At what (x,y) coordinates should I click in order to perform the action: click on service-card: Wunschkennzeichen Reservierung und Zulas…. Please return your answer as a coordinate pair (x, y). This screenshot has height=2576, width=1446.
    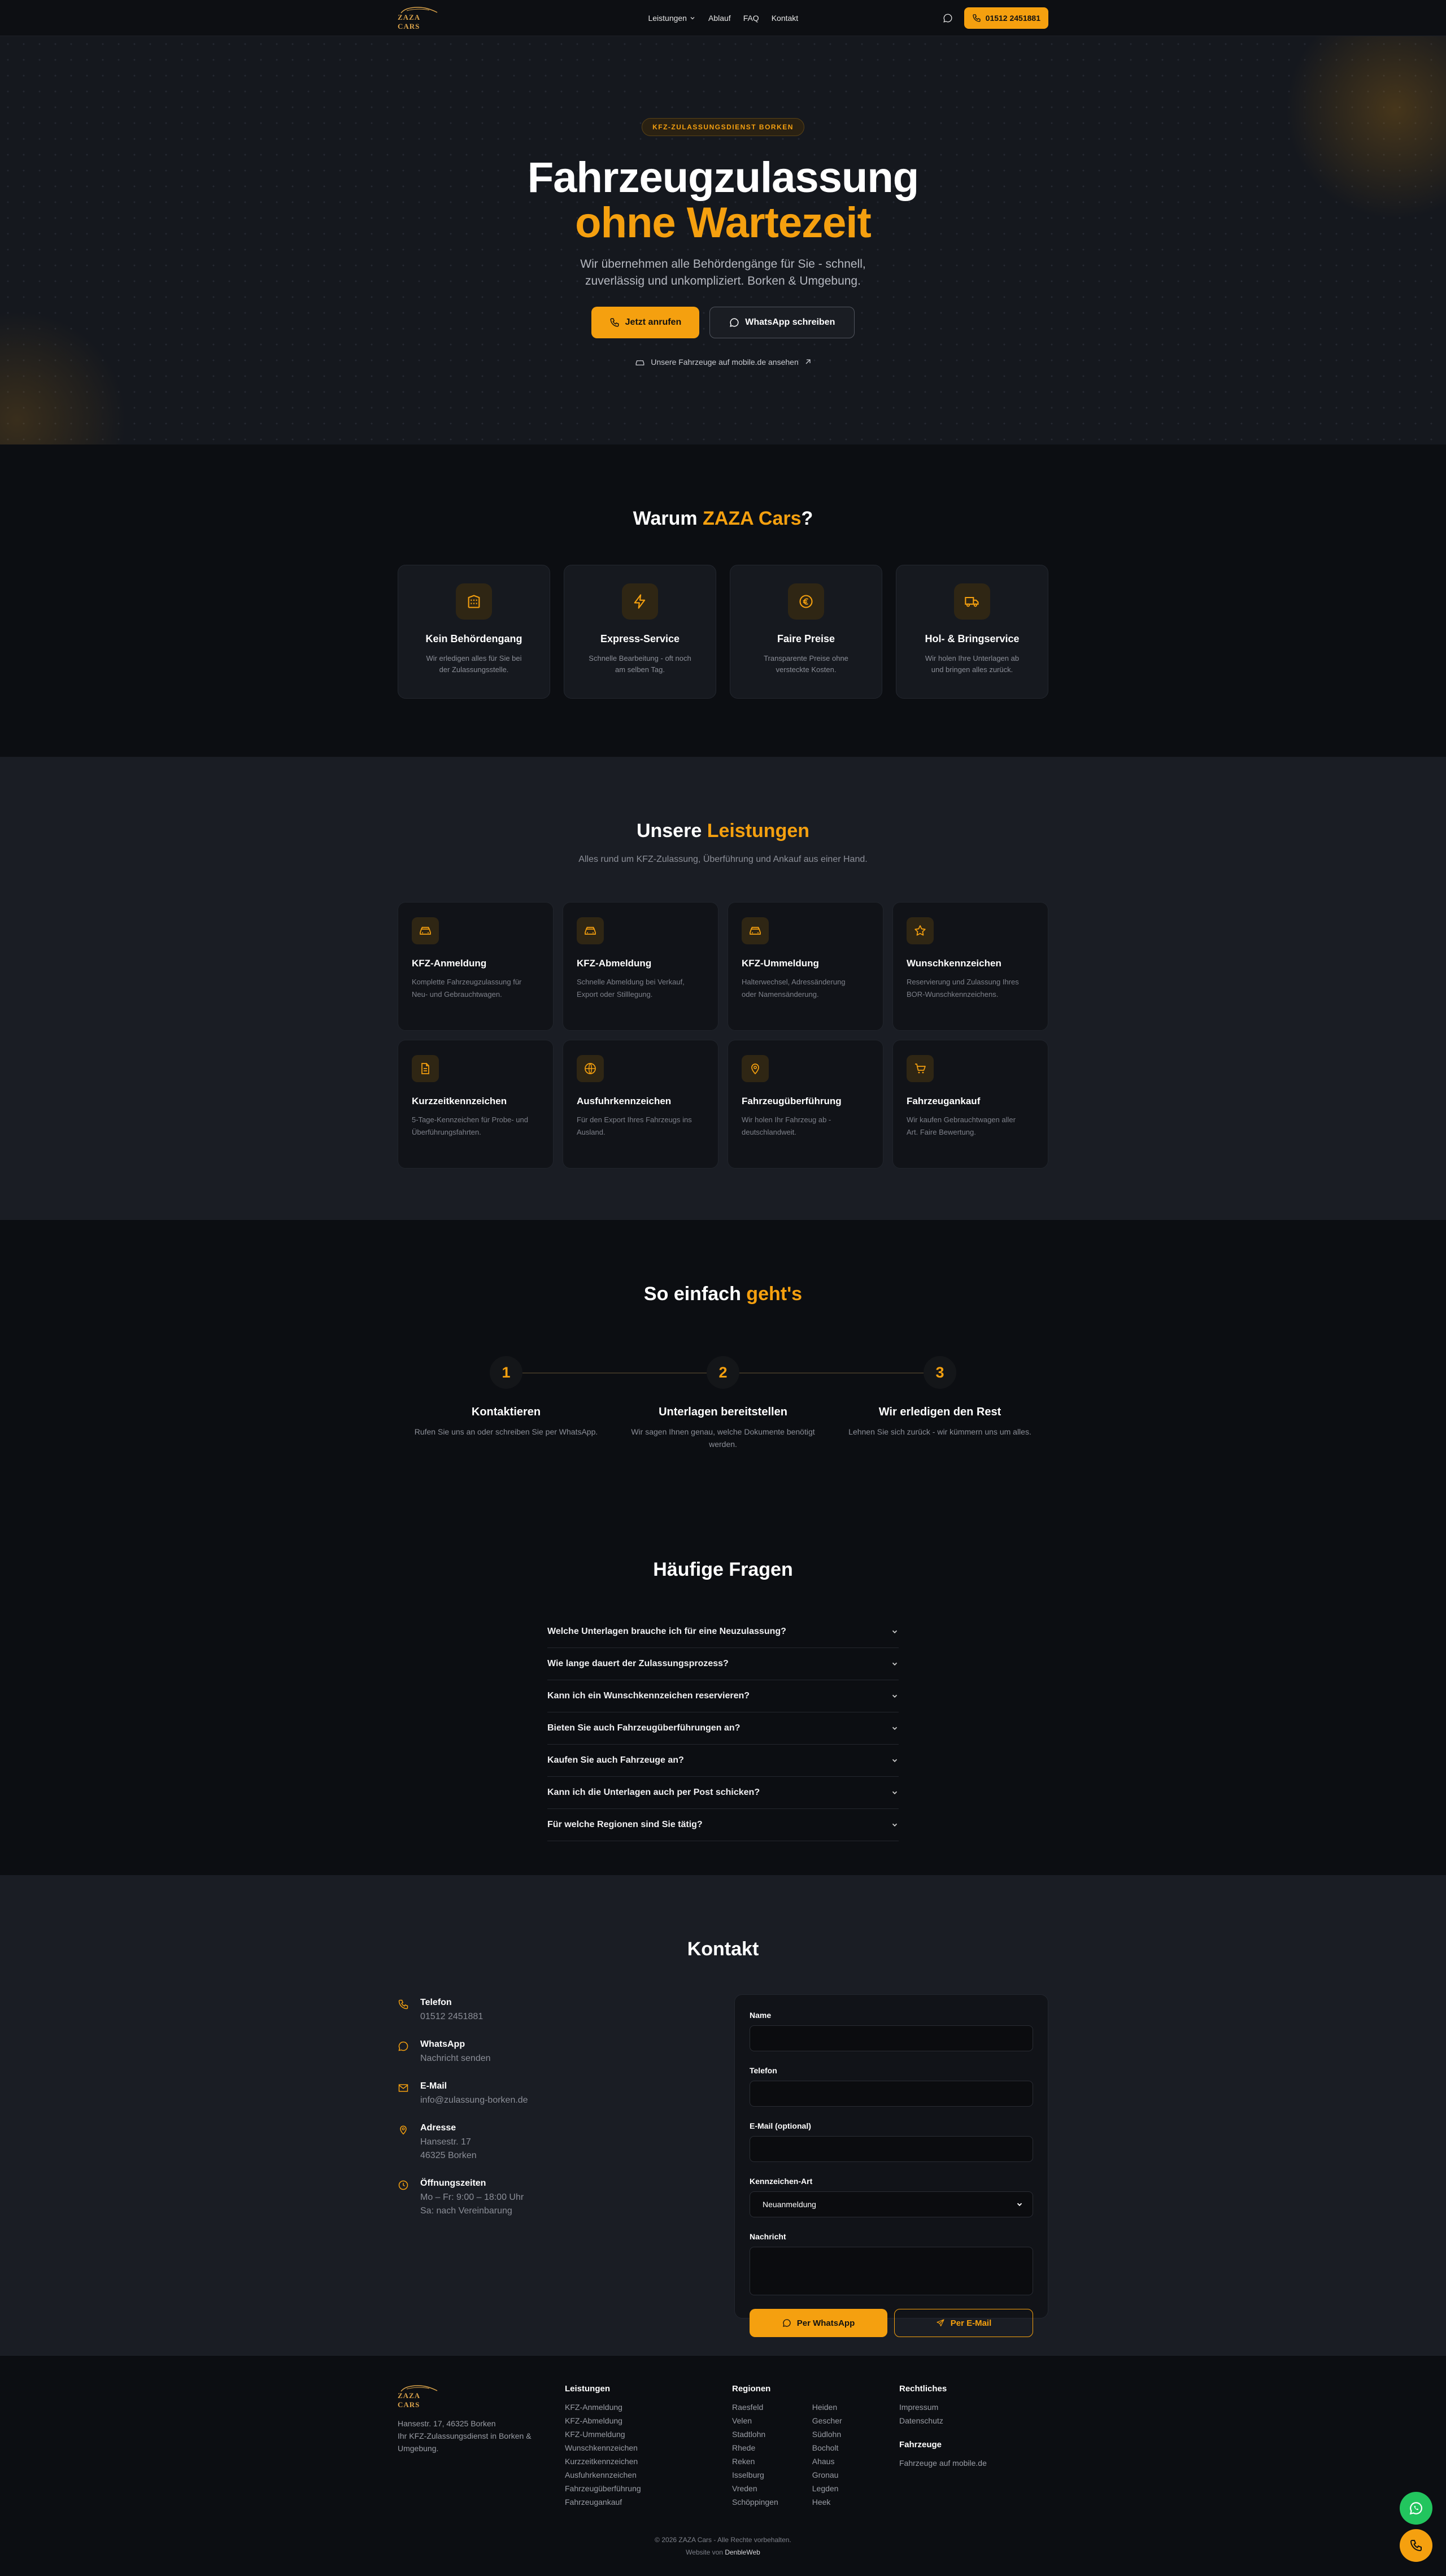
    Looking at the image, I should click on (970, 966).